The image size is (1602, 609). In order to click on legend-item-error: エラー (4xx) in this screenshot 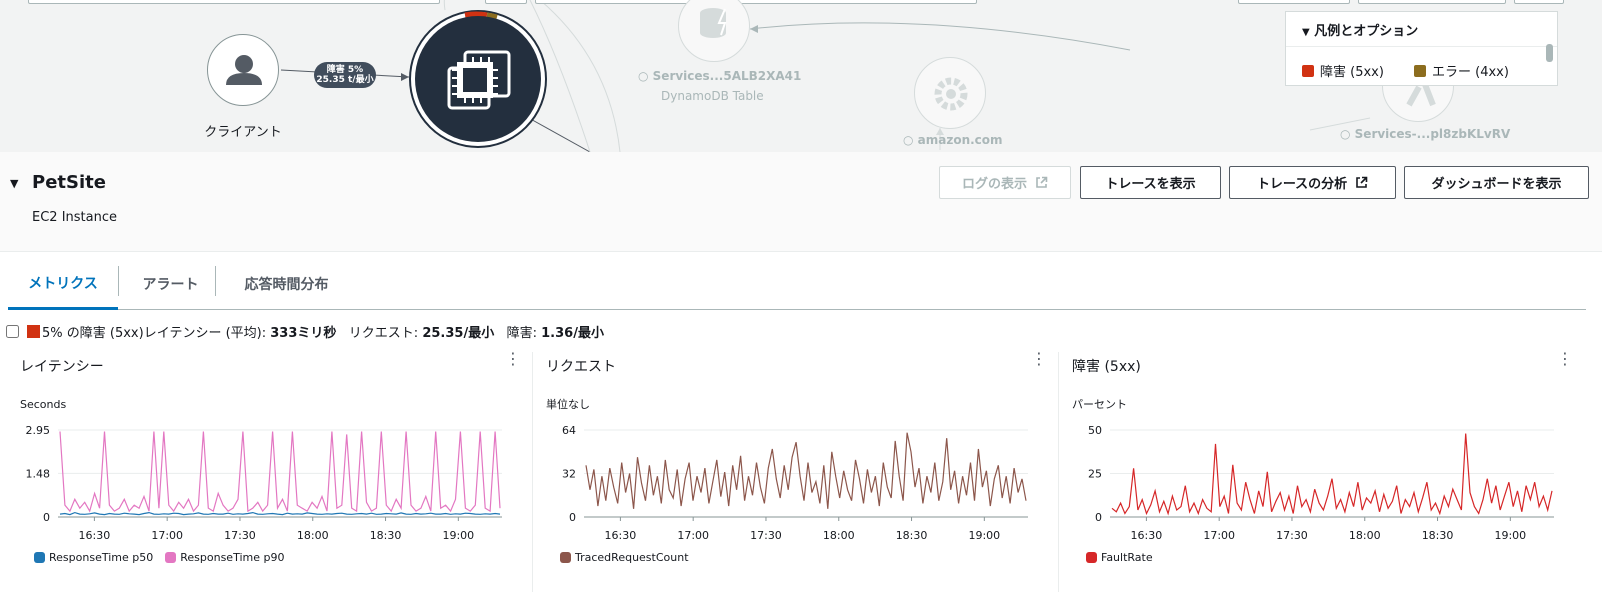, I will do `click(1461, 70)`.